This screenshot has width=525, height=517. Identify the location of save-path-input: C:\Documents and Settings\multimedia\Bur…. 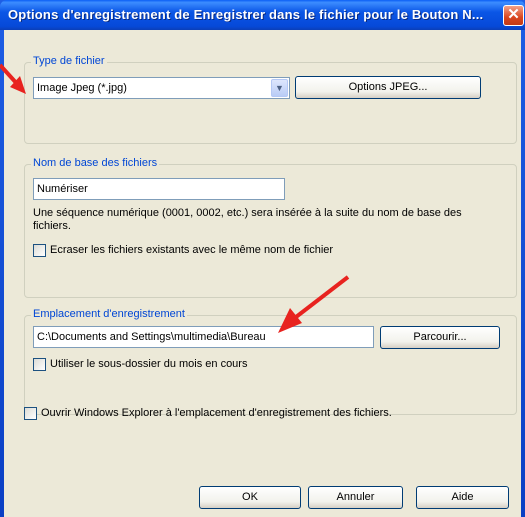
(203, 337).